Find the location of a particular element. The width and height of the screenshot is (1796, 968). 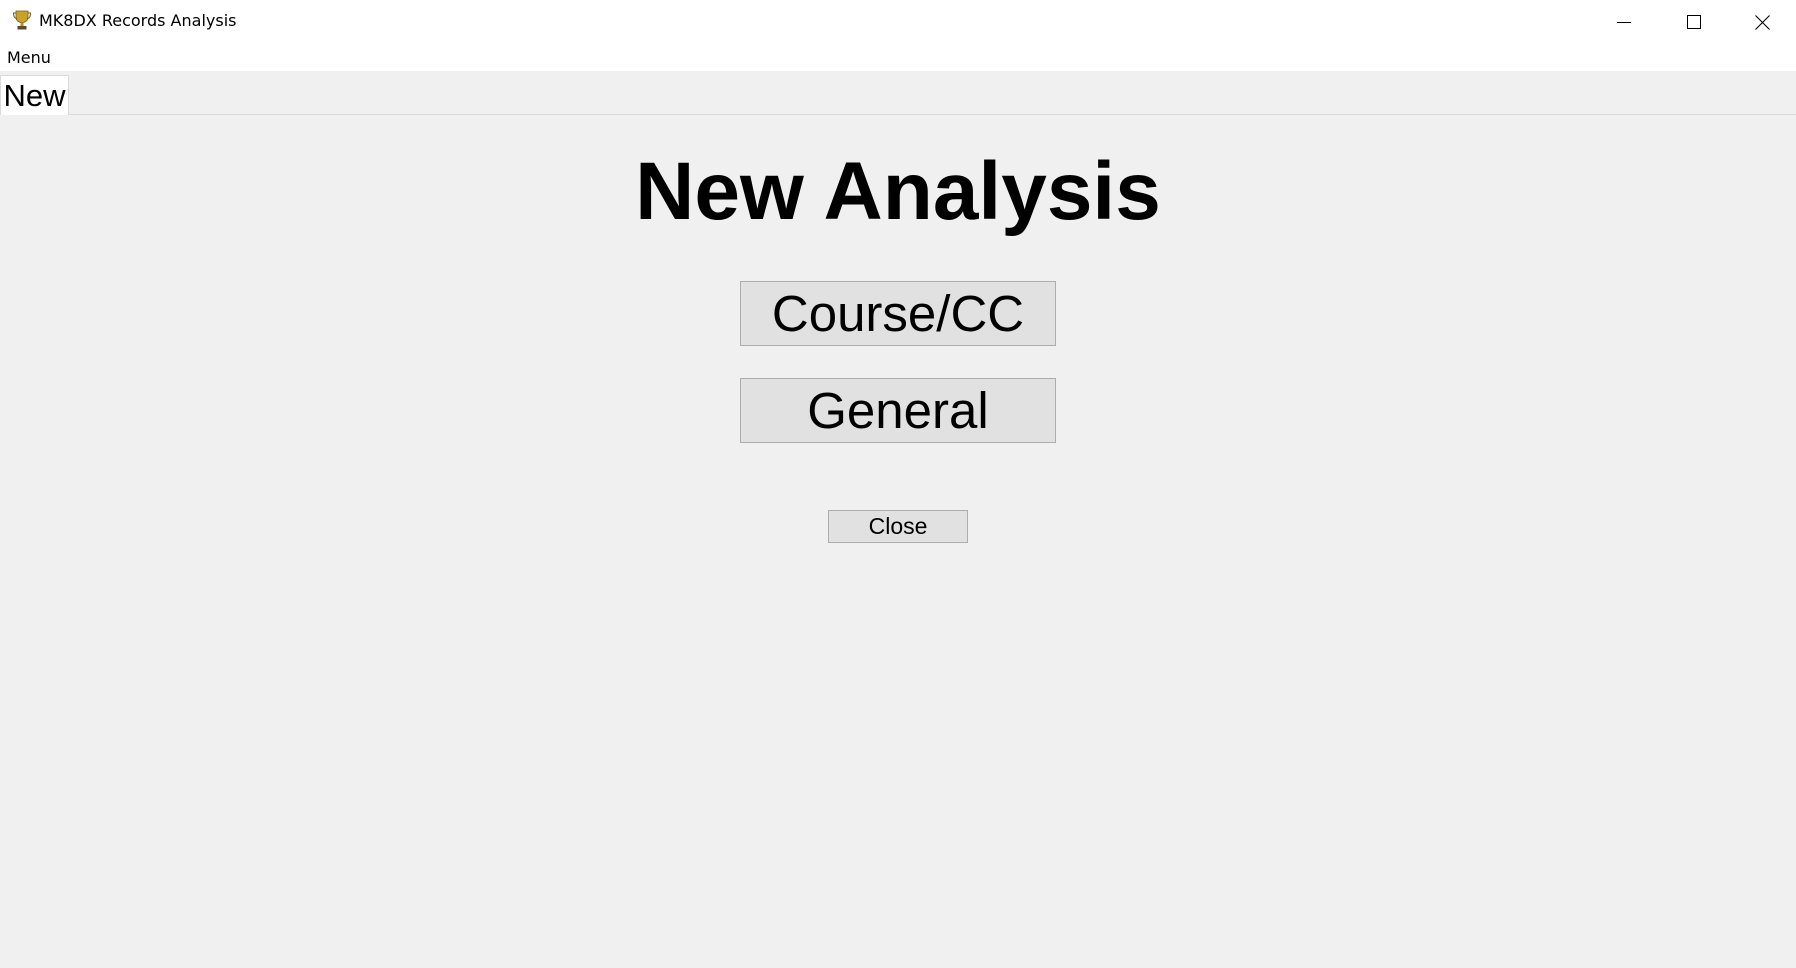

tab-new: New is located at coordinates (34, 95).